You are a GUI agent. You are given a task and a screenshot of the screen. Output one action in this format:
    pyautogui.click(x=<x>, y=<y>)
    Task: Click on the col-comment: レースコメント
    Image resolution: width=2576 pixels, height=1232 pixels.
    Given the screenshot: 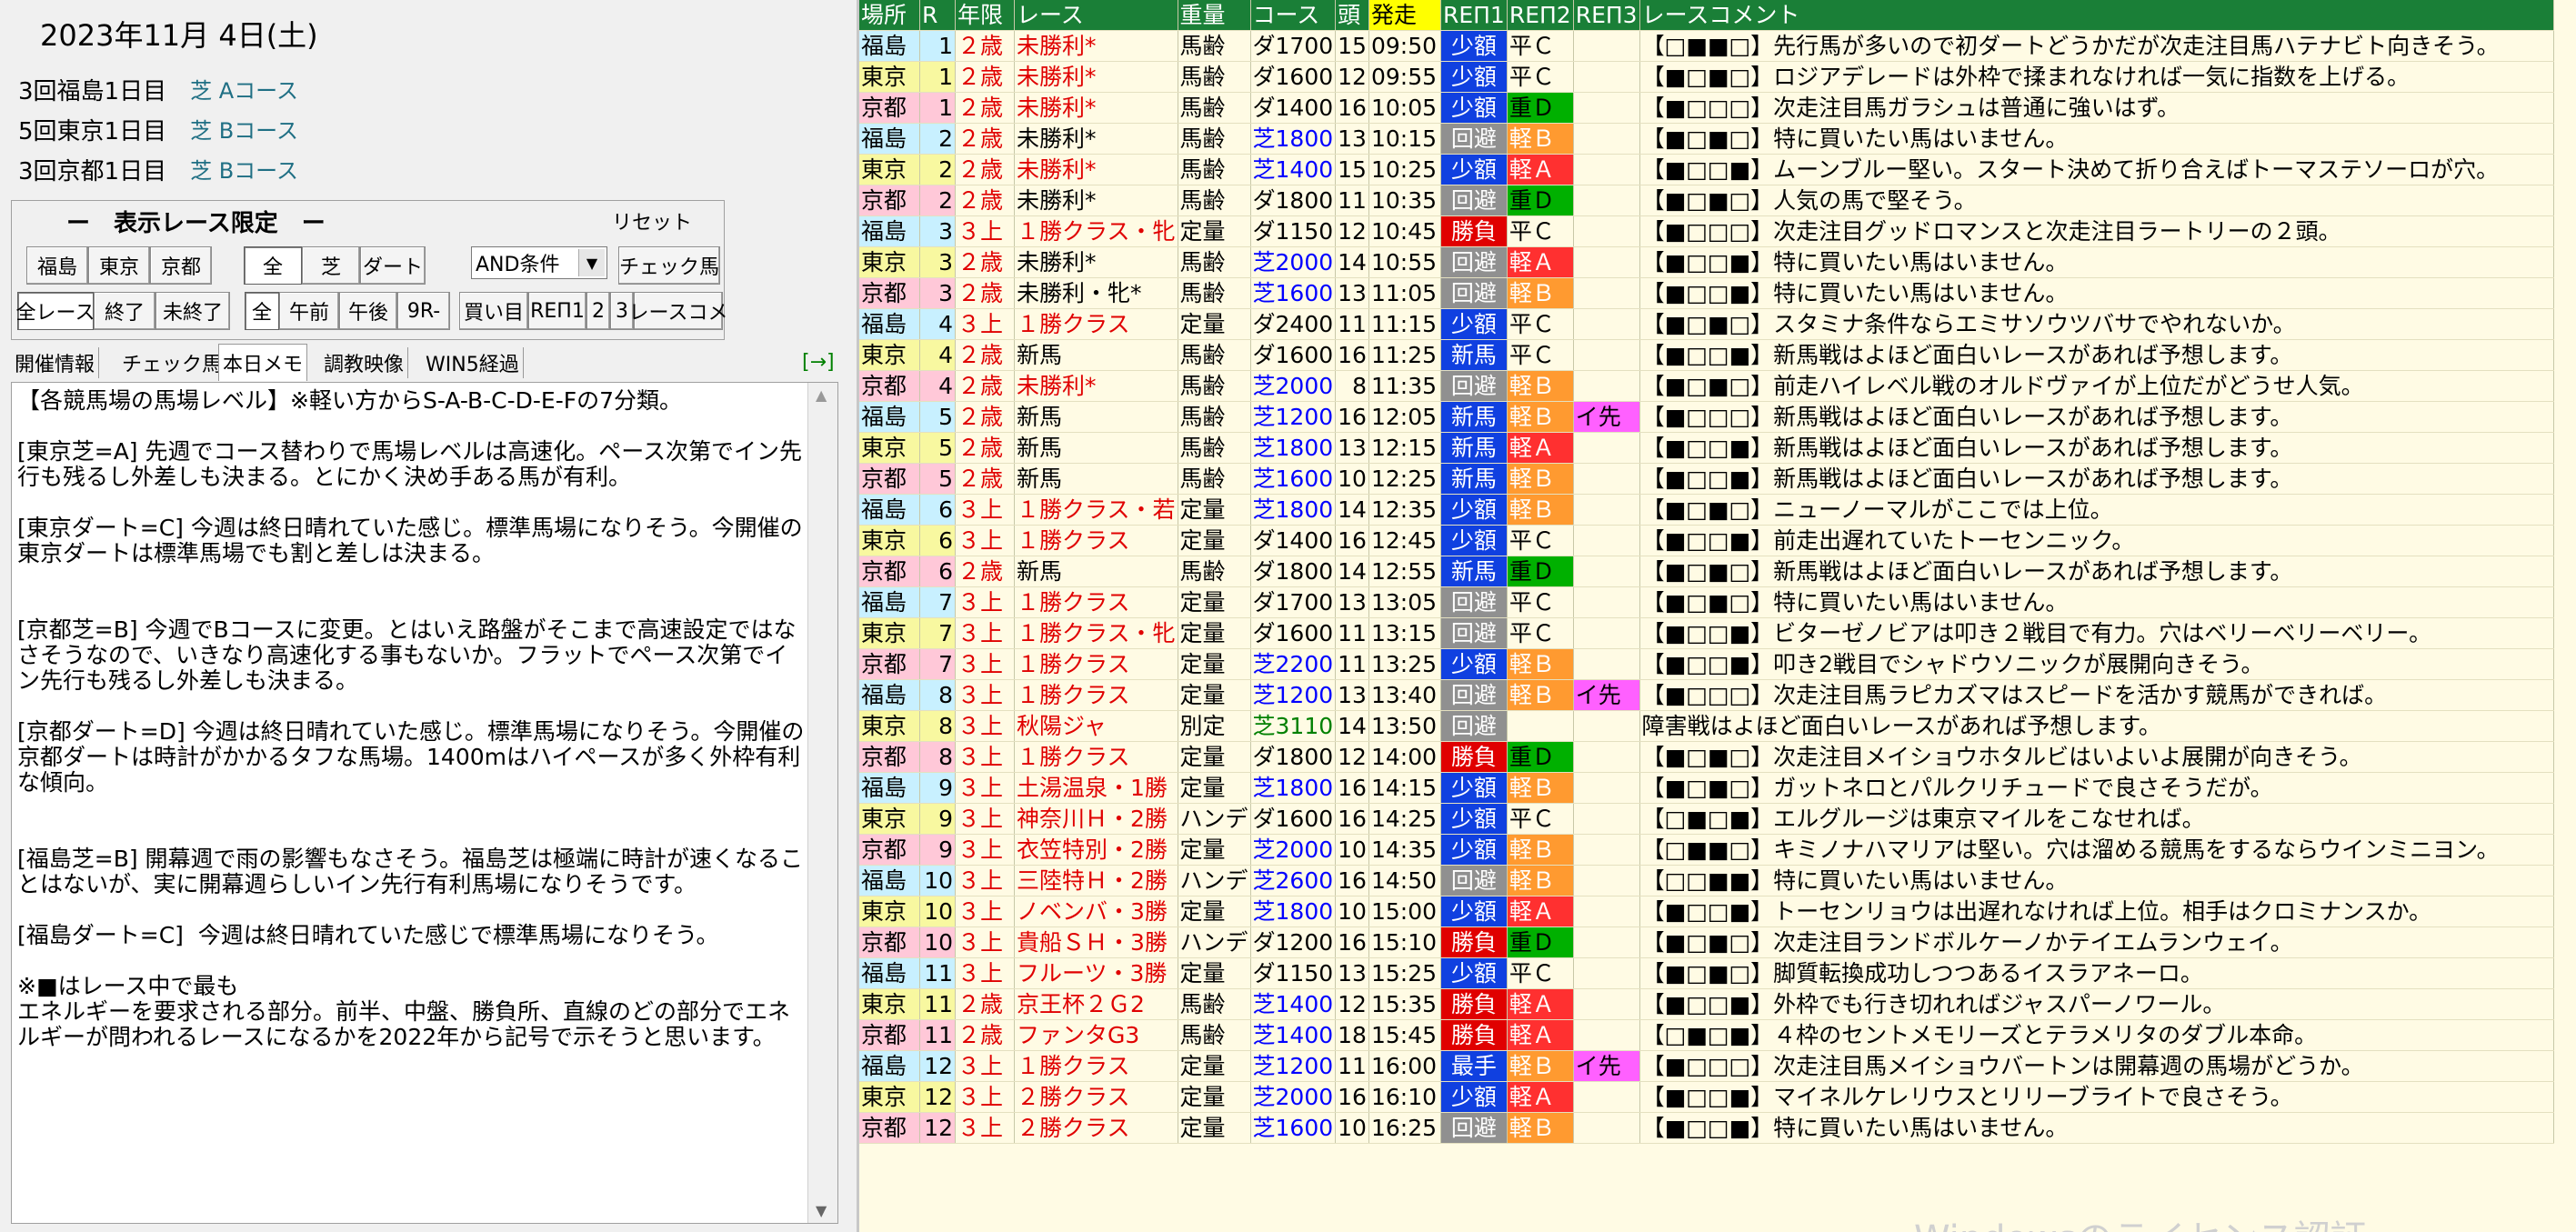 What is the action you would take?
    pyautogui.click(x=2096, y=16)
    